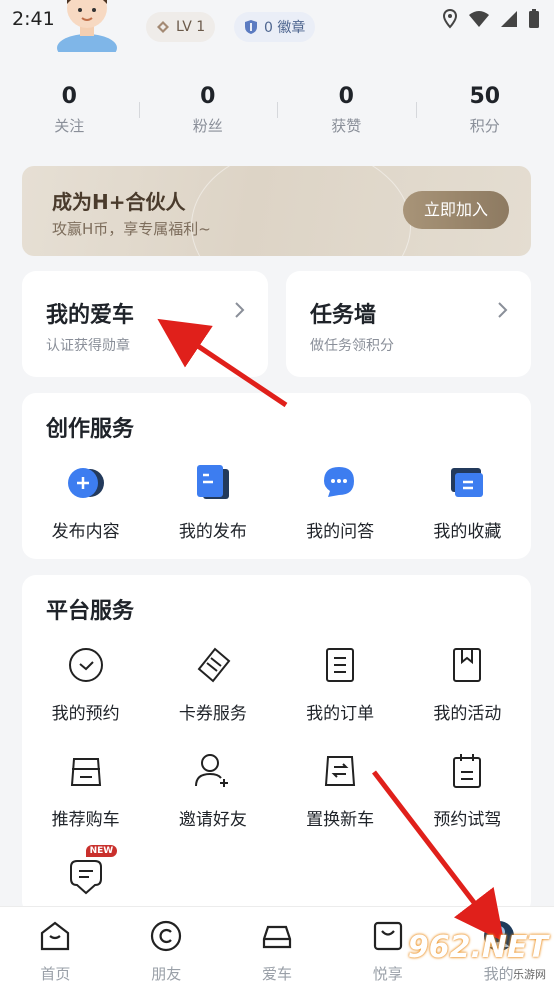  Describe the element at coordinates (484, 110) in the screenshot. I see `stat-points: 50 积分` at that location.